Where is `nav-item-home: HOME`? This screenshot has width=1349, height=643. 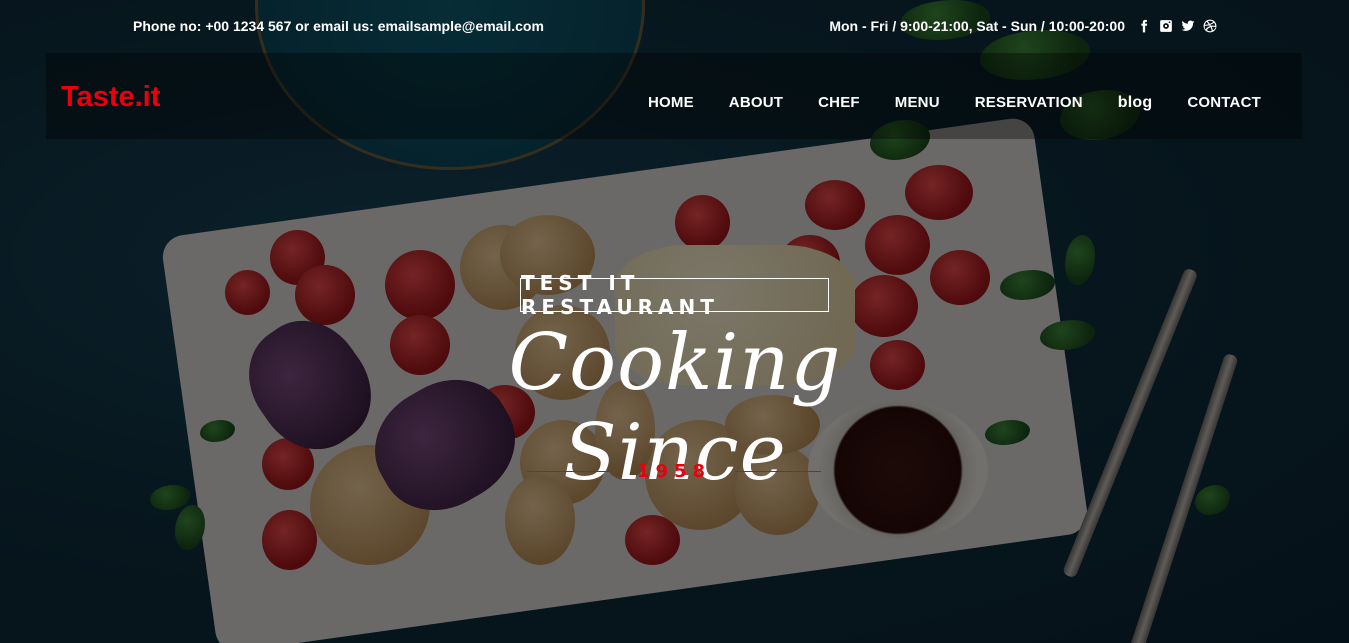 nav-item-home: HOME is located at coordinates (671, 103).